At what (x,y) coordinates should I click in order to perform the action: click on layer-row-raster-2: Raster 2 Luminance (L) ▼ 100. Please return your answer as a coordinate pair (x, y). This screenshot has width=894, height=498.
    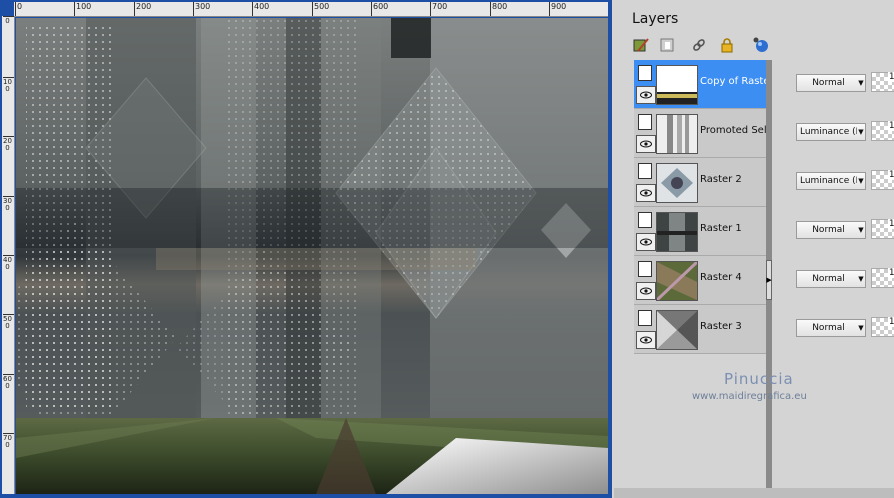
    Looking at the image, I should click on (764, 182).